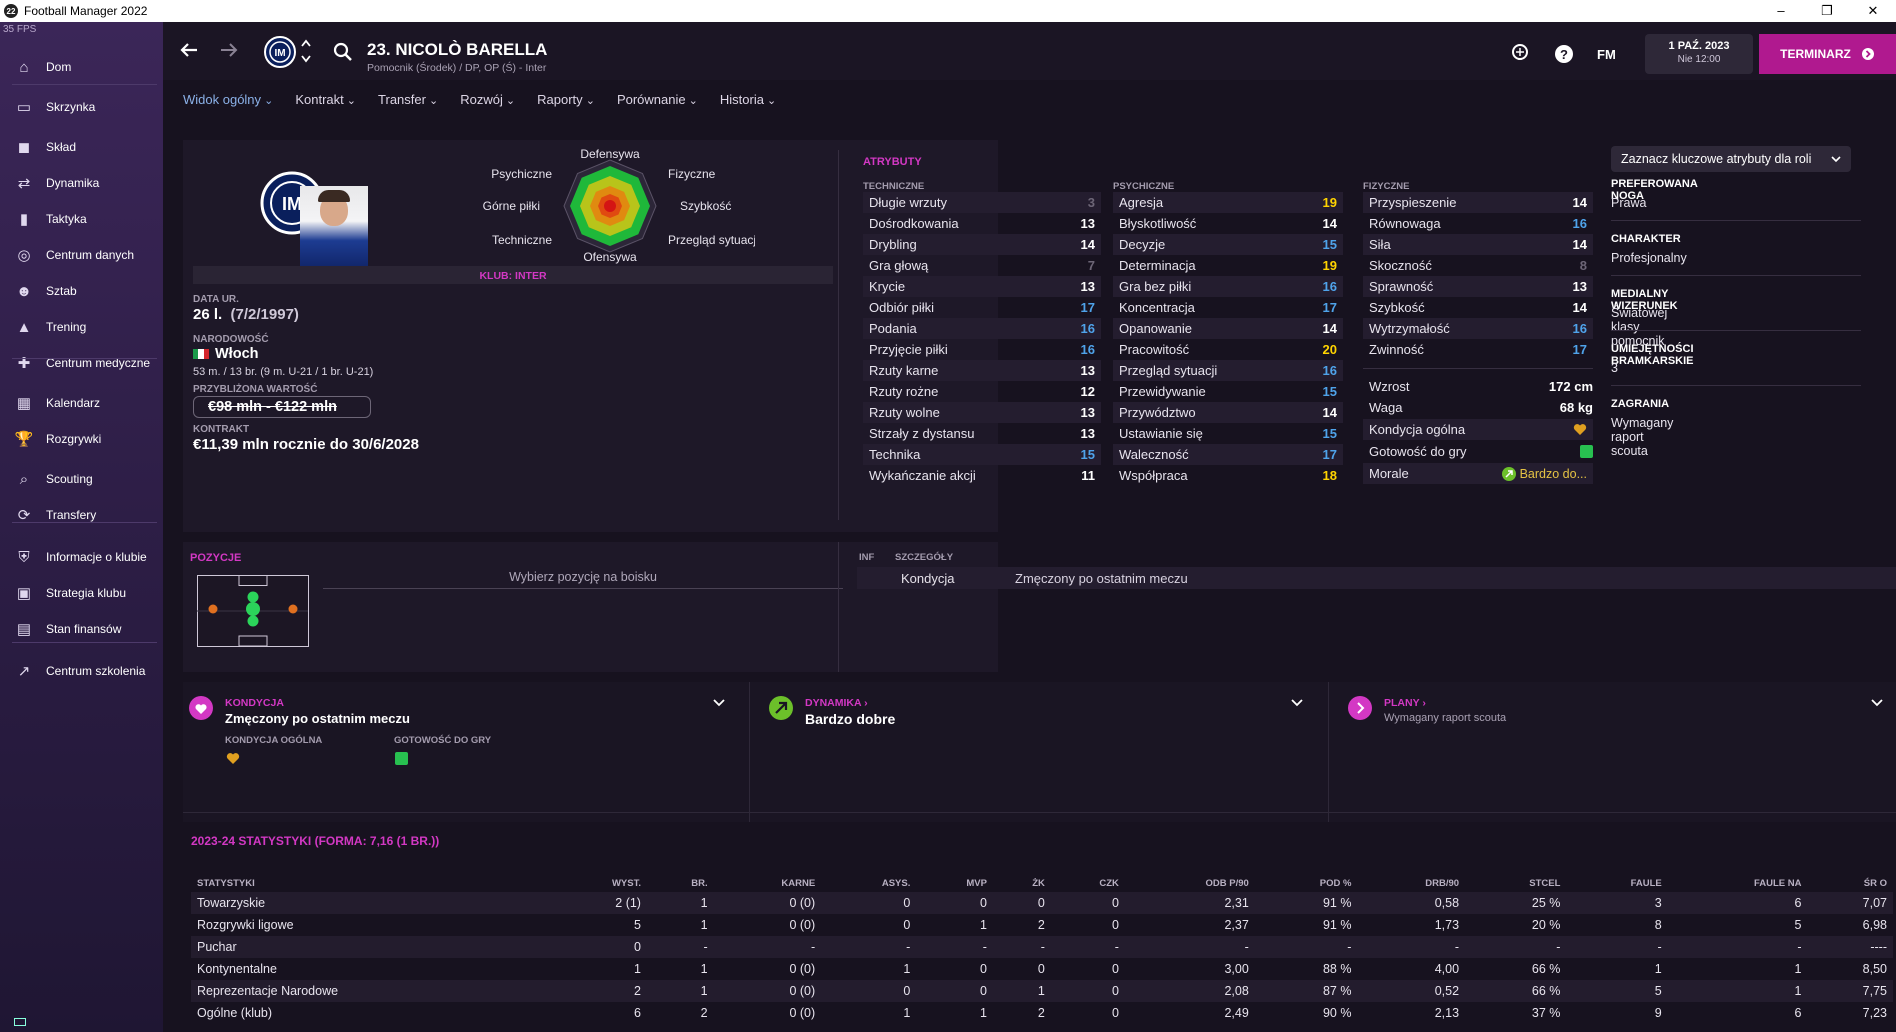 The height and width of the screenshot is (1032, 1896). Describe the element at coordinates (189, 50) in the screenshot. I see `back-icon` at that location.